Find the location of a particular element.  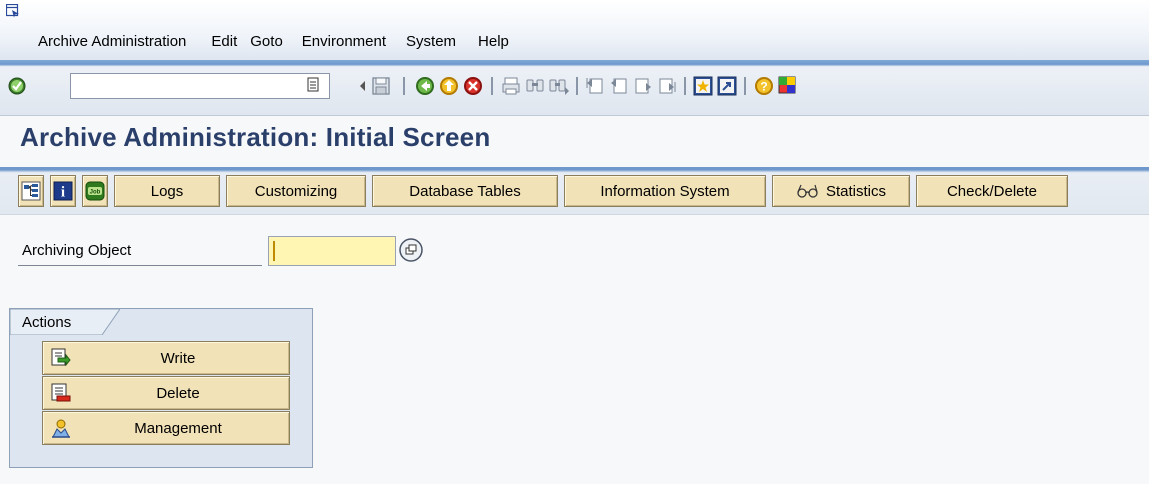

menu-goto: Goto is located at coordinates (266, 41).